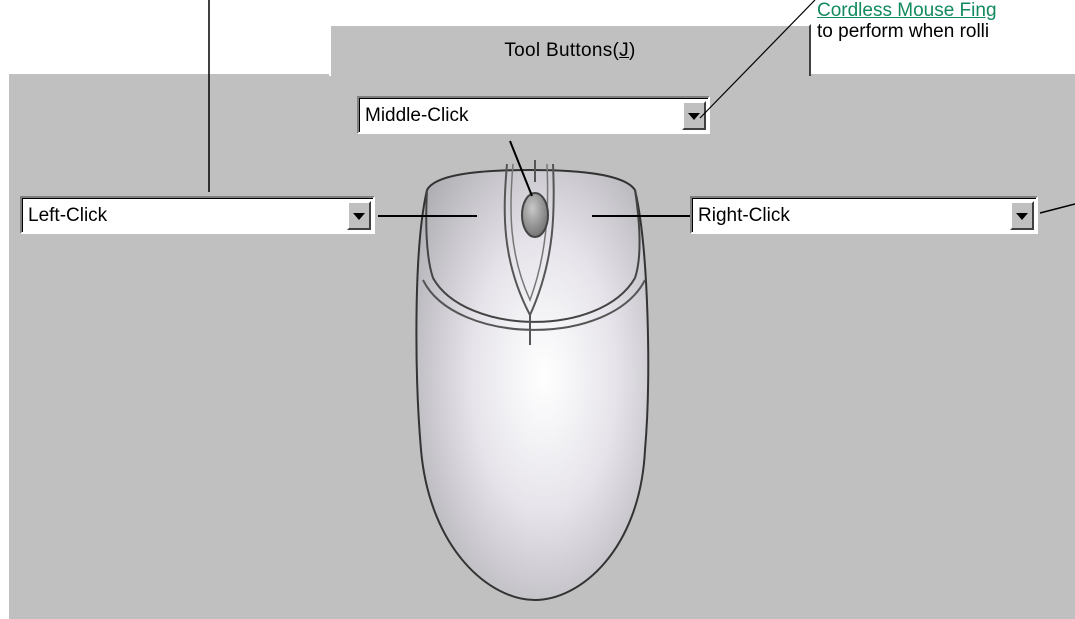 Image resolution: width=1075 pixels, height=619 pixels. I want to click on right-button-value: Right-Click, so click(744, 215).